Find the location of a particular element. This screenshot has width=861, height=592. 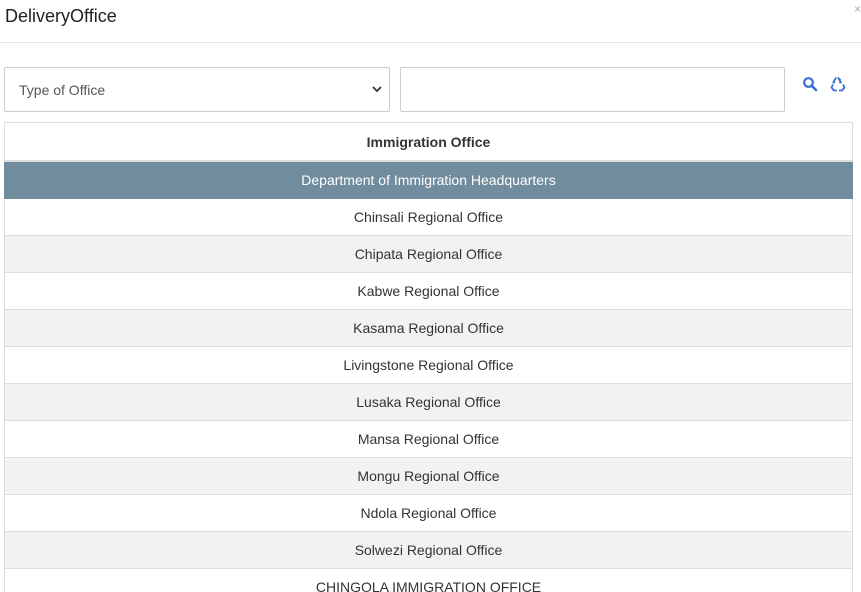

table-row: Ndola Regional Office is located at coordinates (428, 513).